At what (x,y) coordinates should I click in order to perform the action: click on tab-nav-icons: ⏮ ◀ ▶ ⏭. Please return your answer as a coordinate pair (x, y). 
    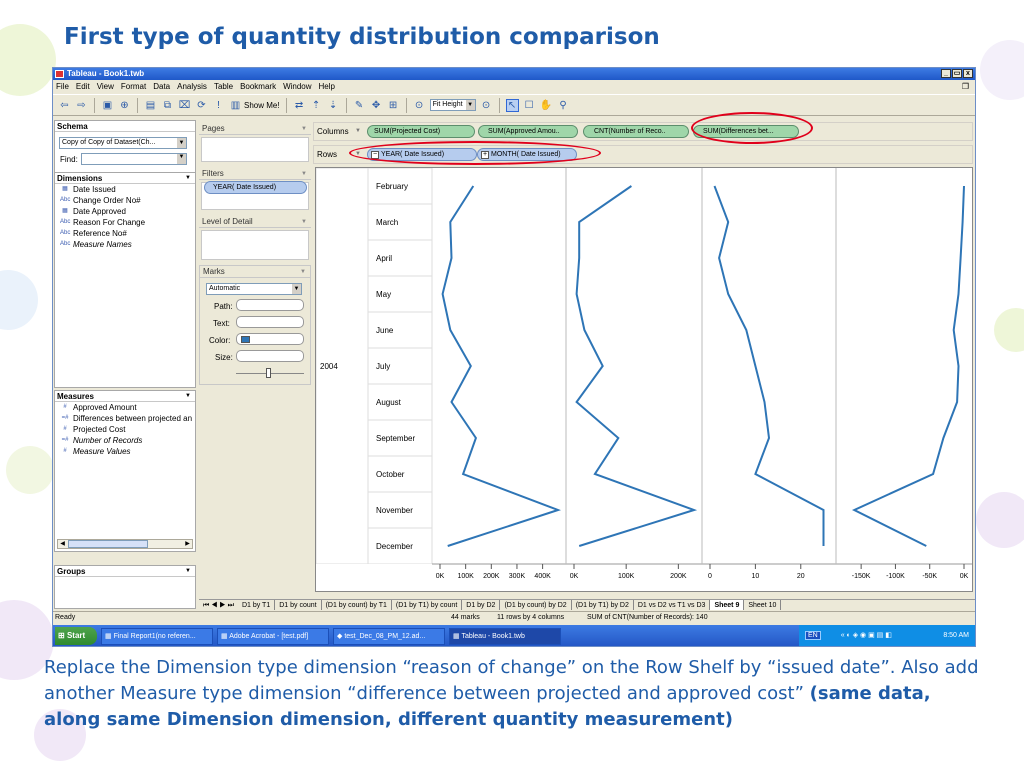
    Looking at the image, I should click on (218, 605).